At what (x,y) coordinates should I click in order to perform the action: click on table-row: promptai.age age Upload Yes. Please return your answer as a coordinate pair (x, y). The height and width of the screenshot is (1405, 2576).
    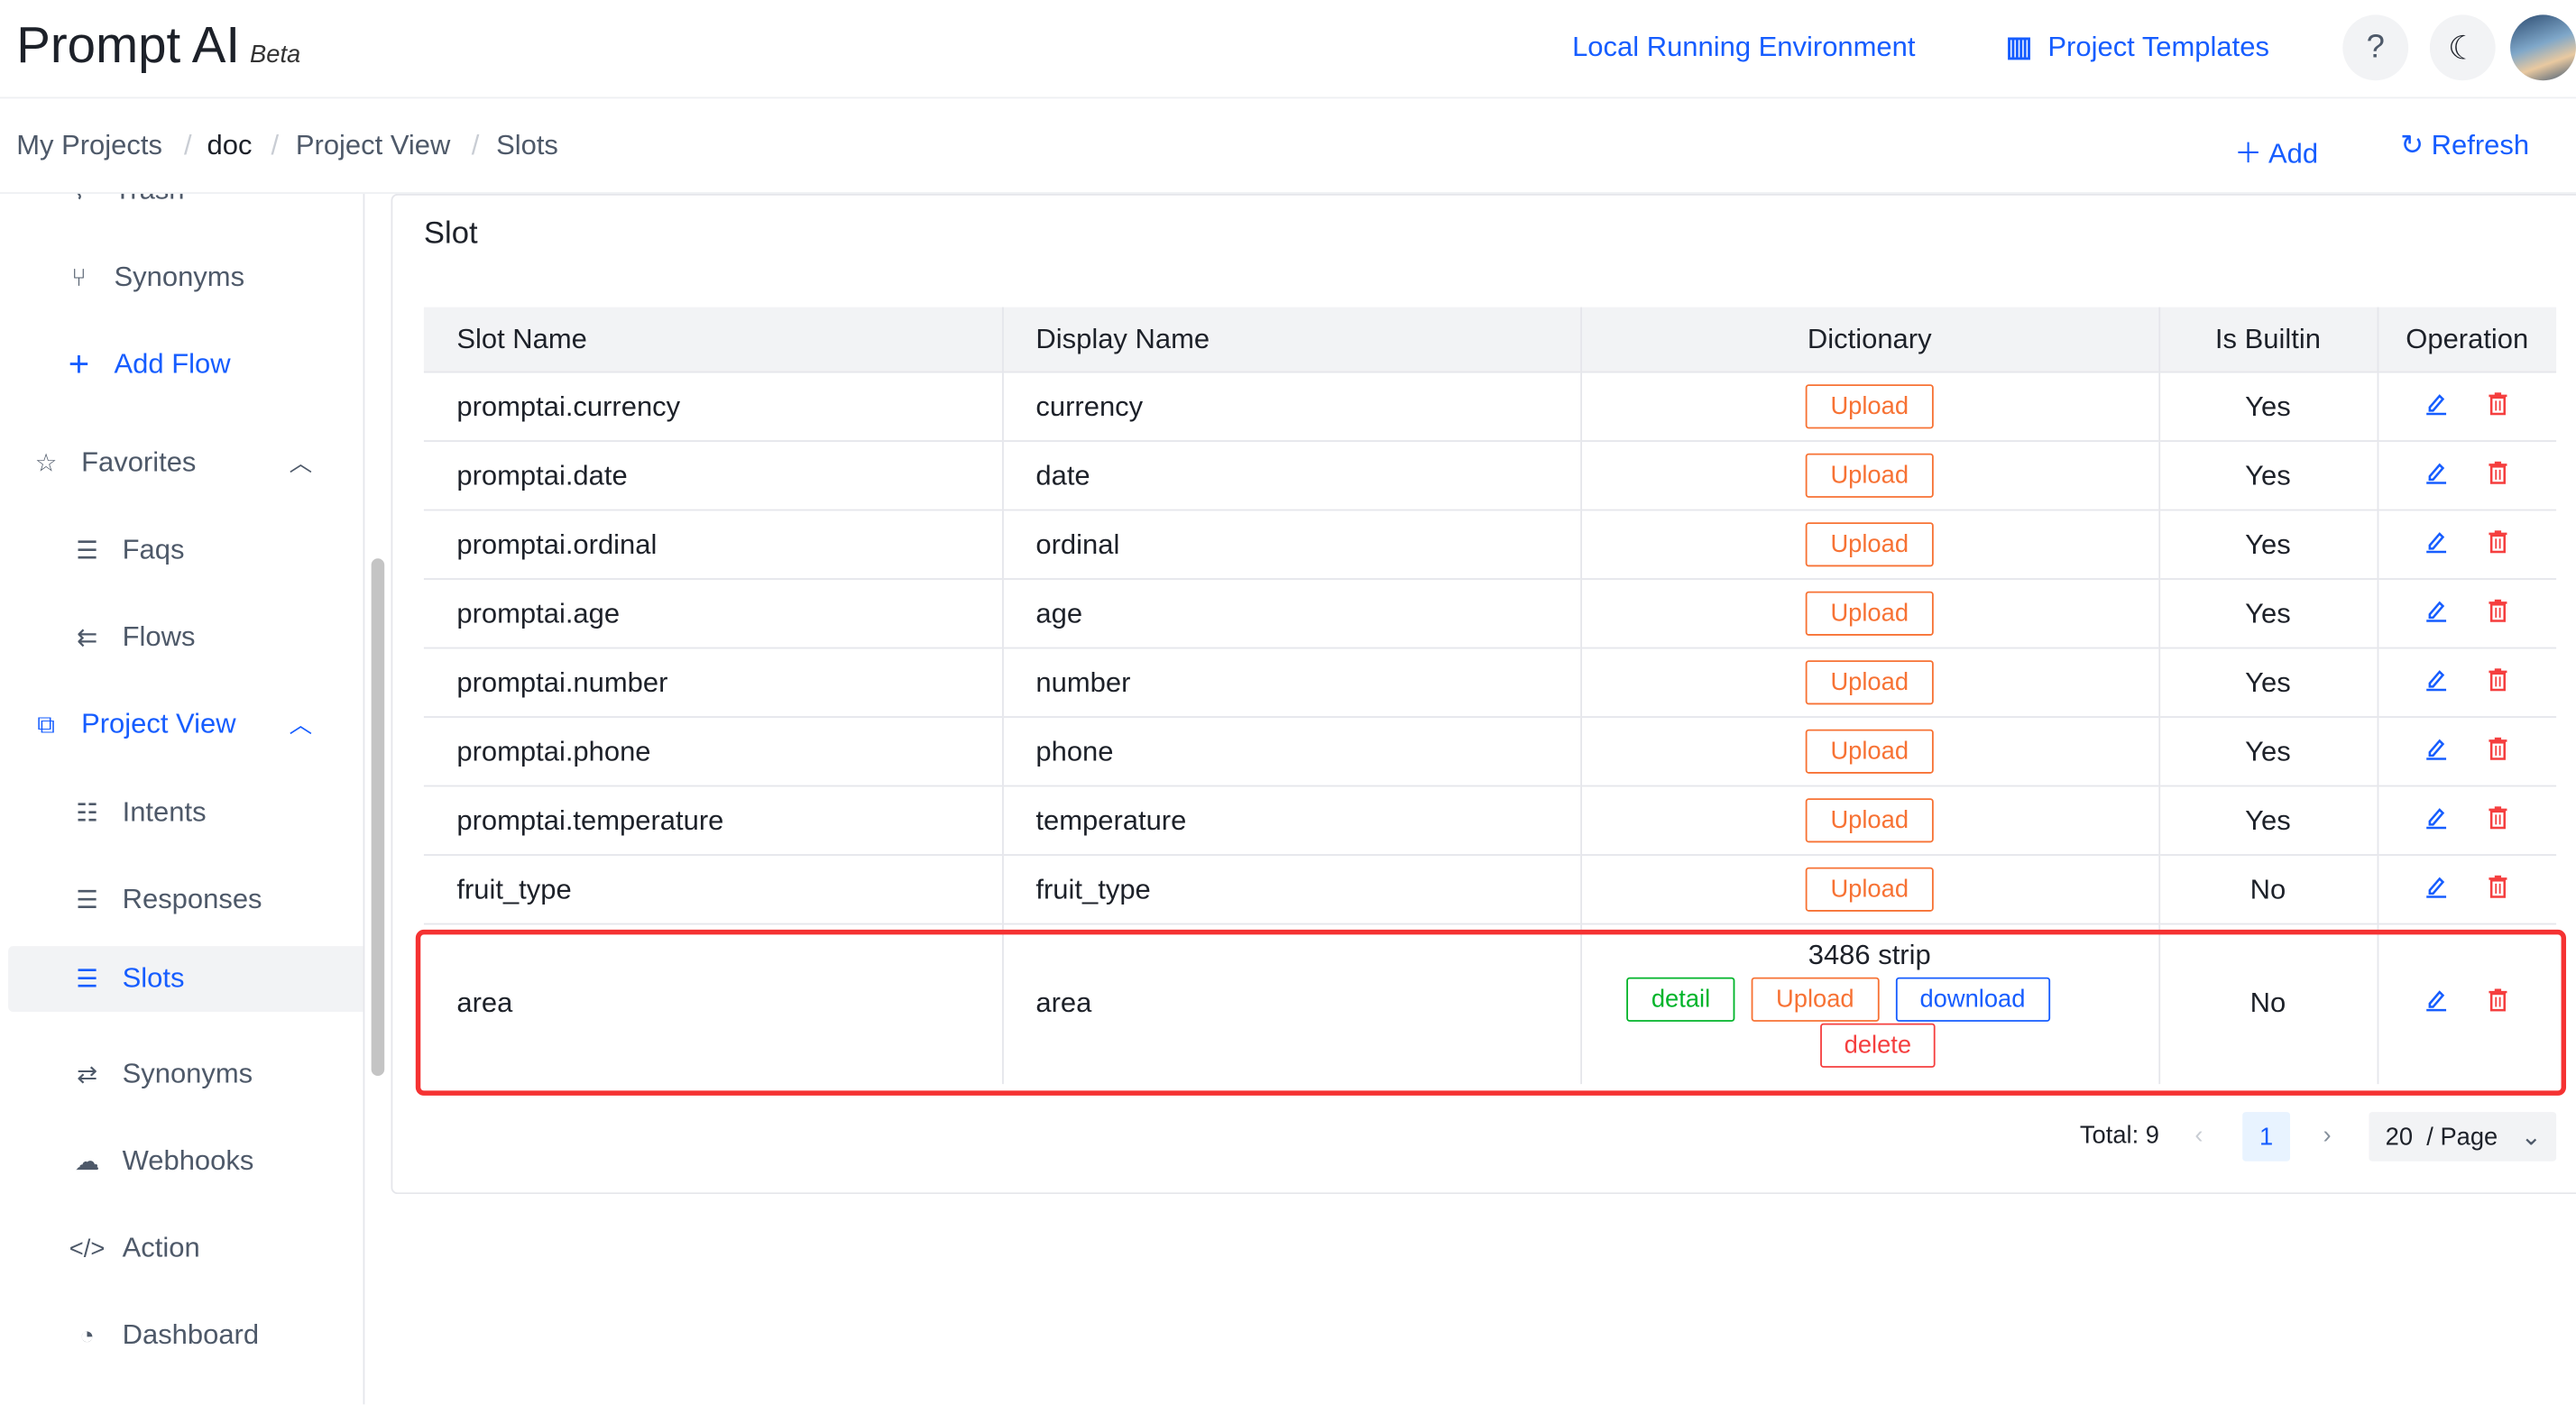
    Looking at the image, I should click on (1490, 613).